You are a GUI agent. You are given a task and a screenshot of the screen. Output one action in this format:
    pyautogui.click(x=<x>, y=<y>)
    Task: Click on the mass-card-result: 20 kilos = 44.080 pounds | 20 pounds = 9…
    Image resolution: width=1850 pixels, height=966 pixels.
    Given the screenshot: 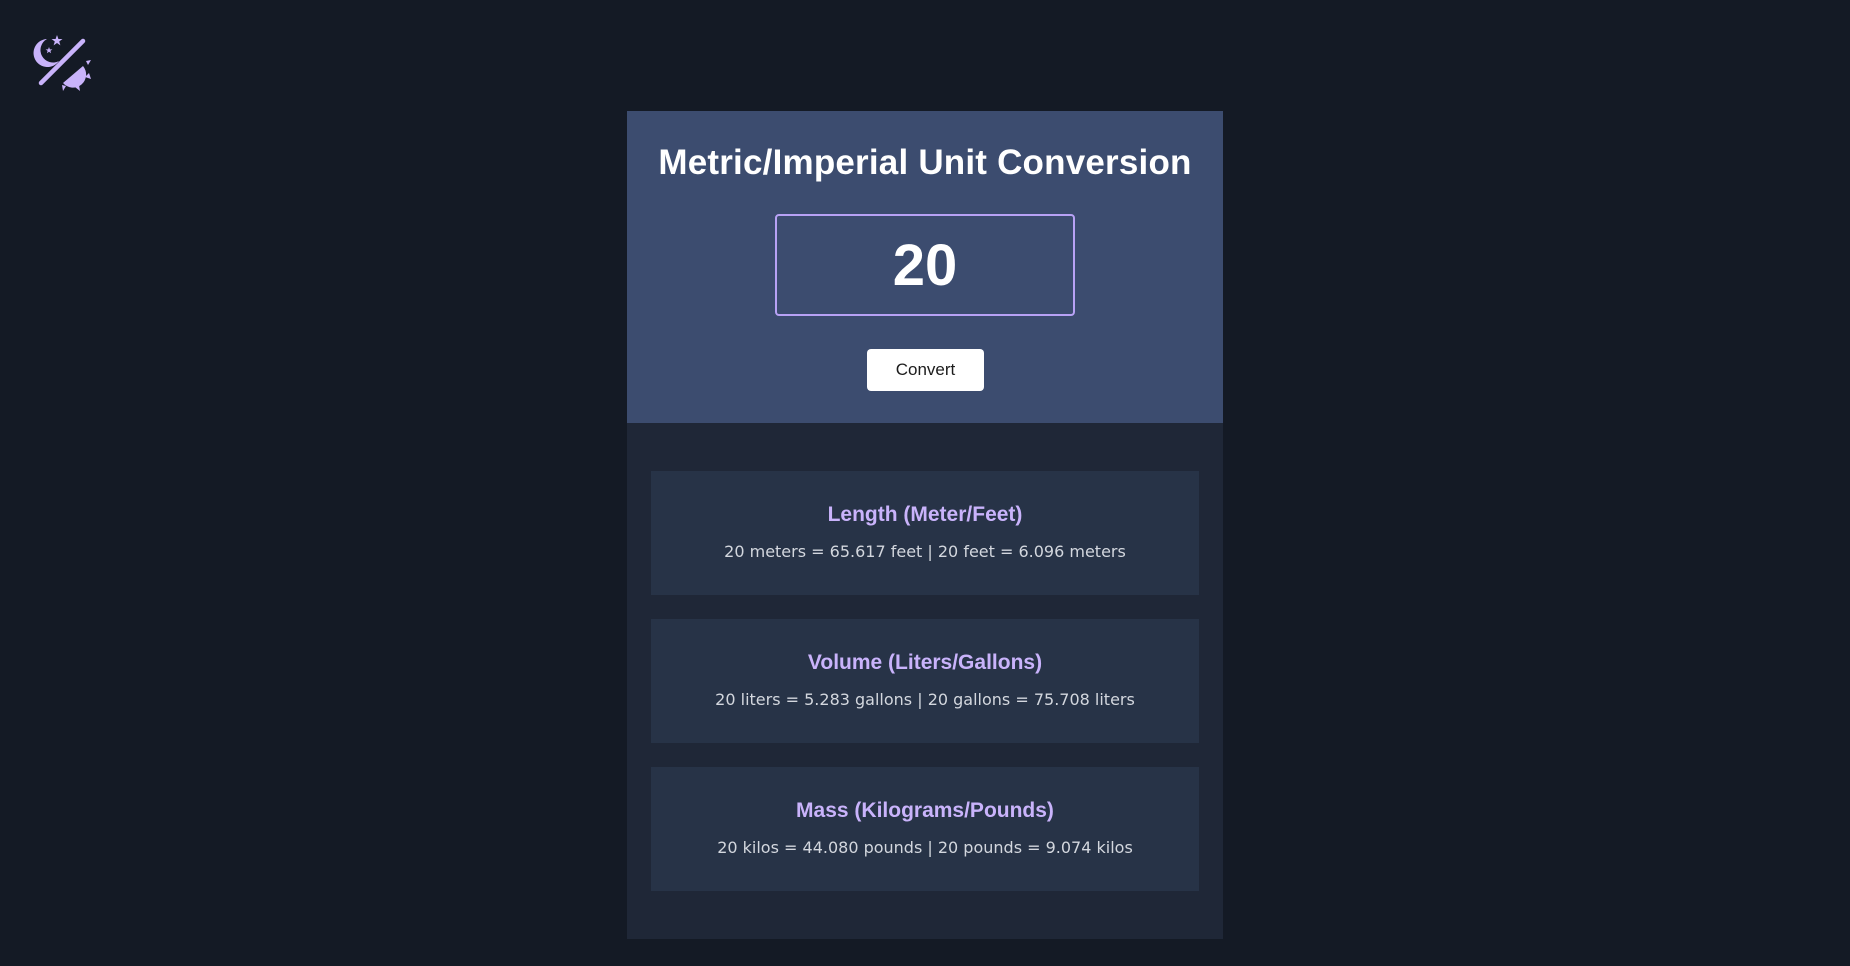 What is the action you would take?
    pyautogui.click(x=925, y=847)
    